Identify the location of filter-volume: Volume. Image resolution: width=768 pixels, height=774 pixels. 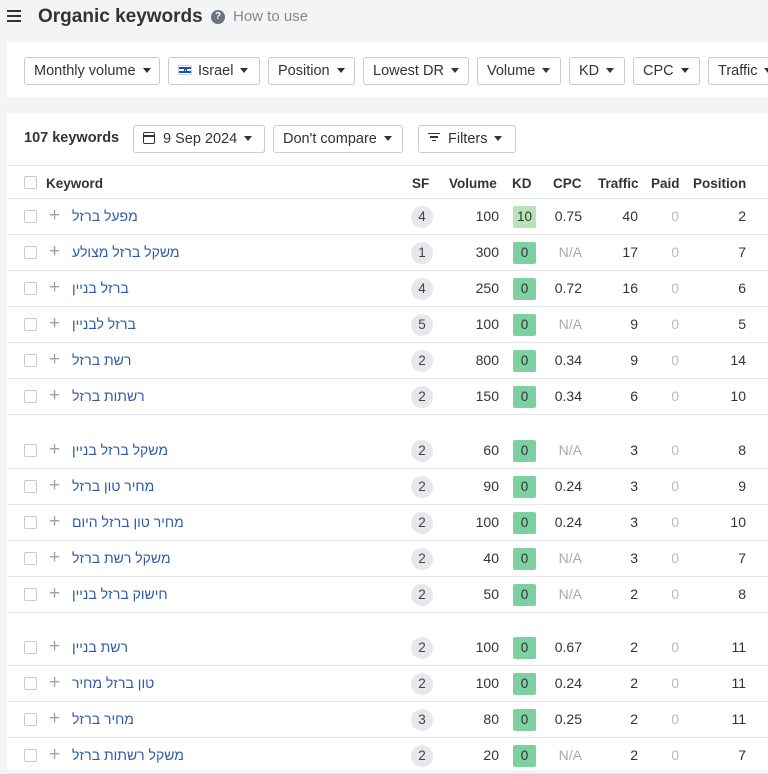
(519, 71).